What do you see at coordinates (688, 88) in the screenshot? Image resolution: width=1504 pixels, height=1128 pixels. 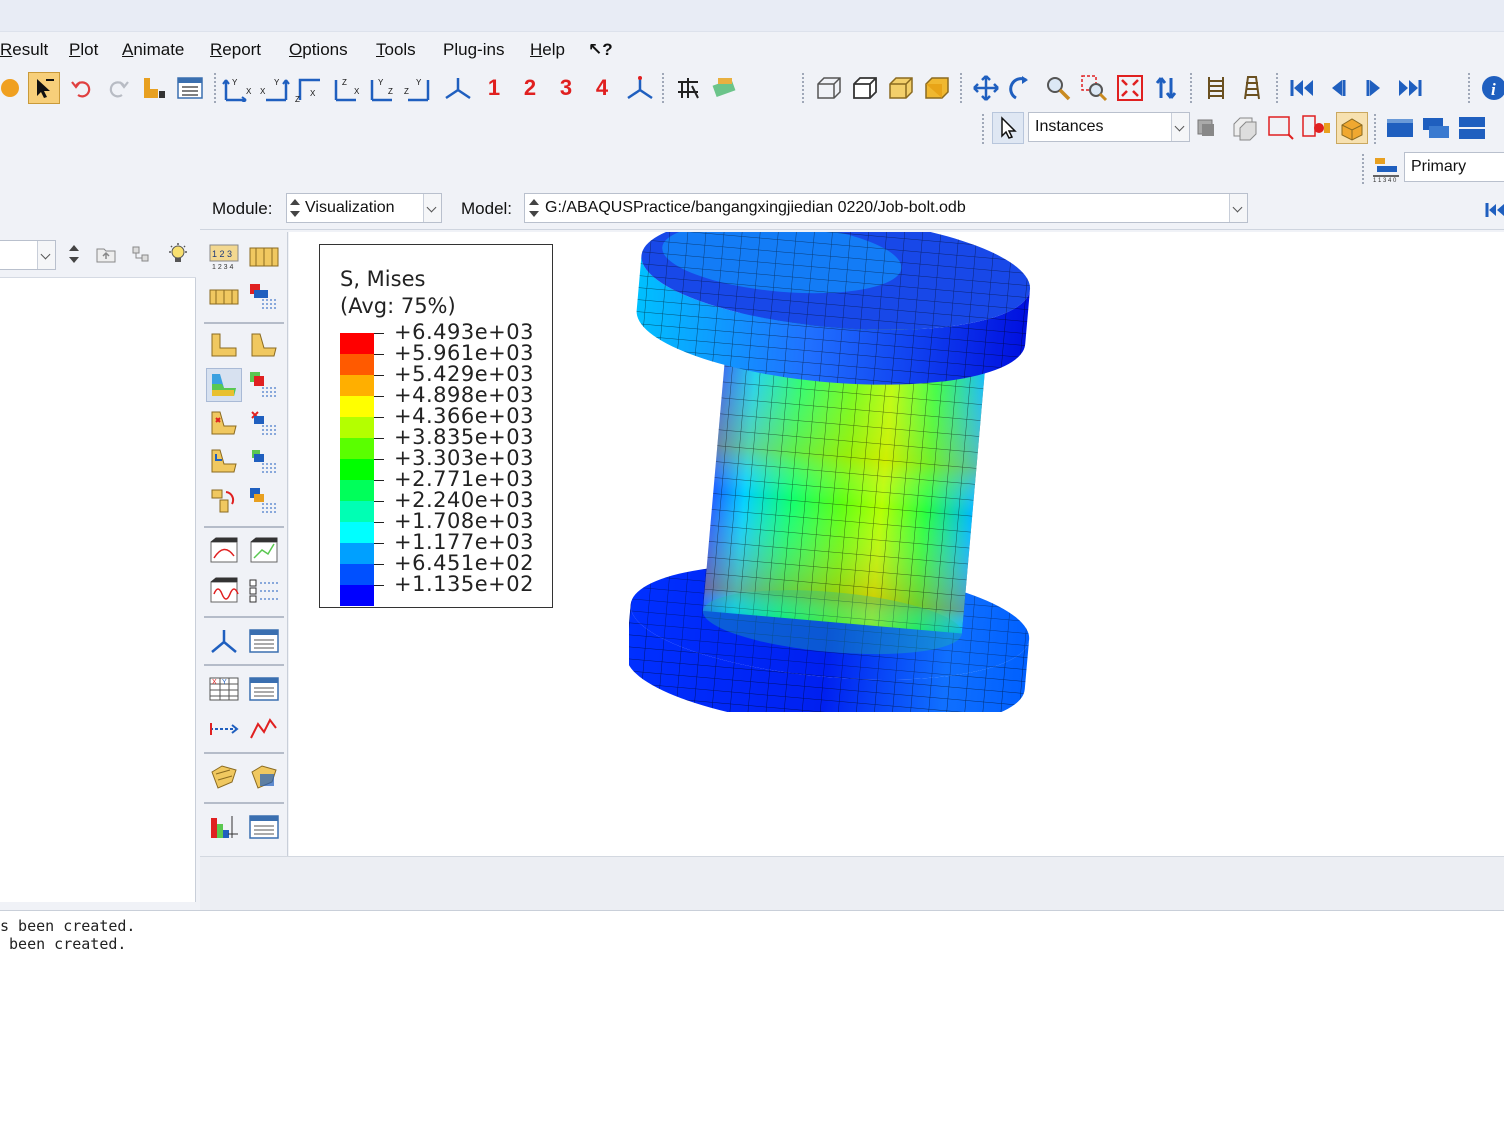 I see `render-style-icon` at bounding box center [688, 88].